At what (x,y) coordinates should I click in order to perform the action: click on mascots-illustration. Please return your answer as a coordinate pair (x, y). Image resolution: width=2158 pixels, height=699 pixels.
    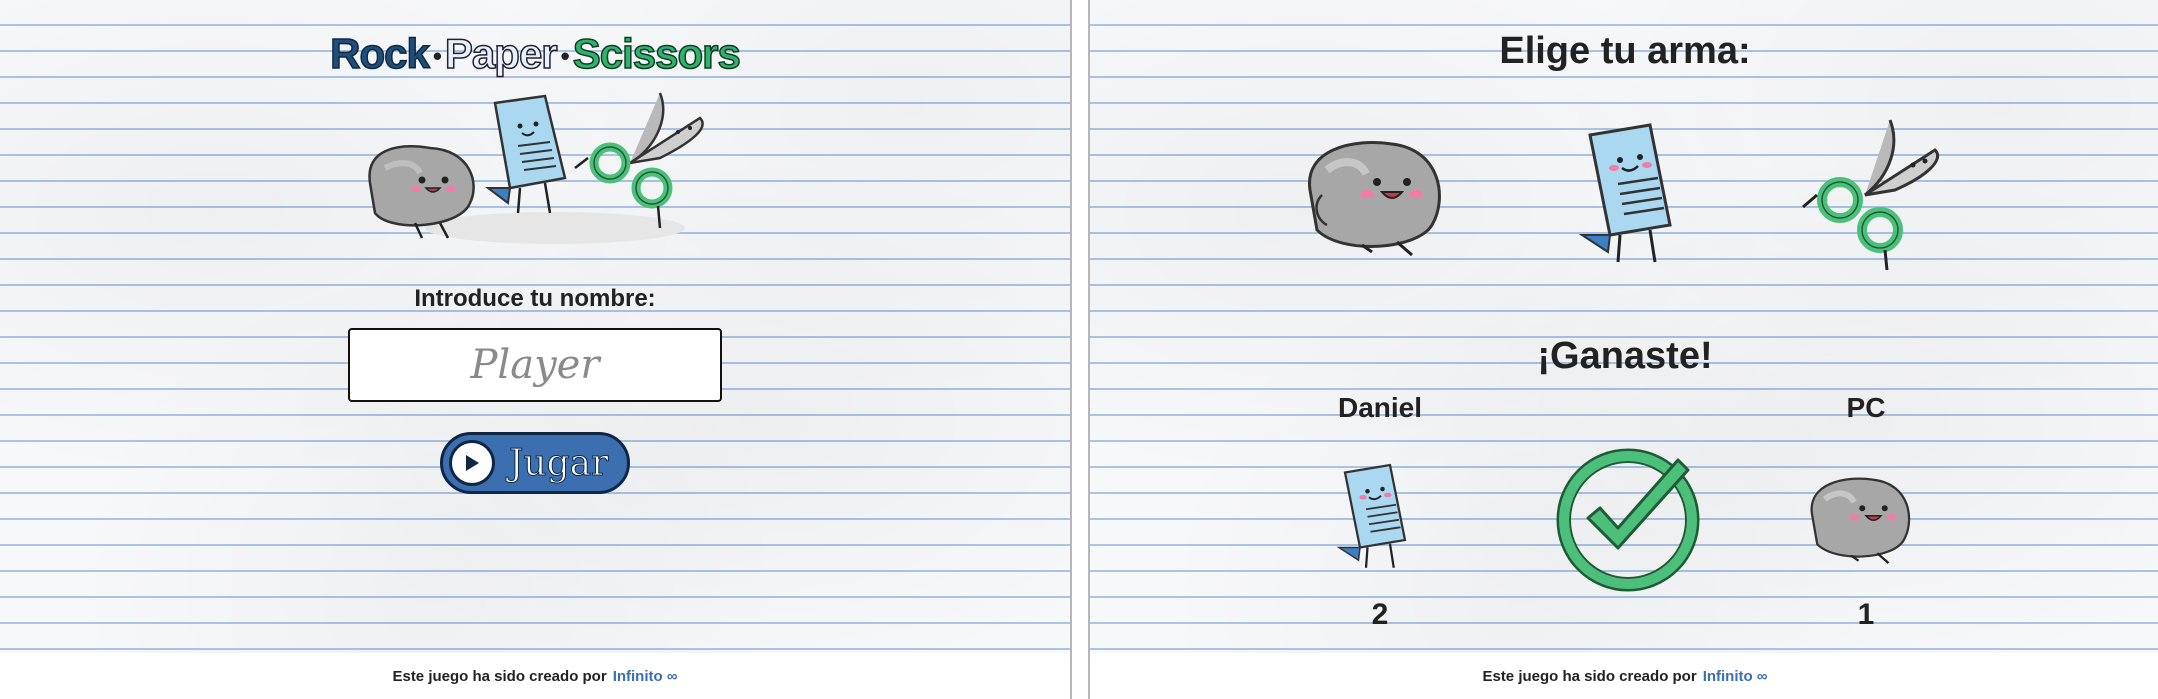
    Looking at the image, I should click on (536, 168).